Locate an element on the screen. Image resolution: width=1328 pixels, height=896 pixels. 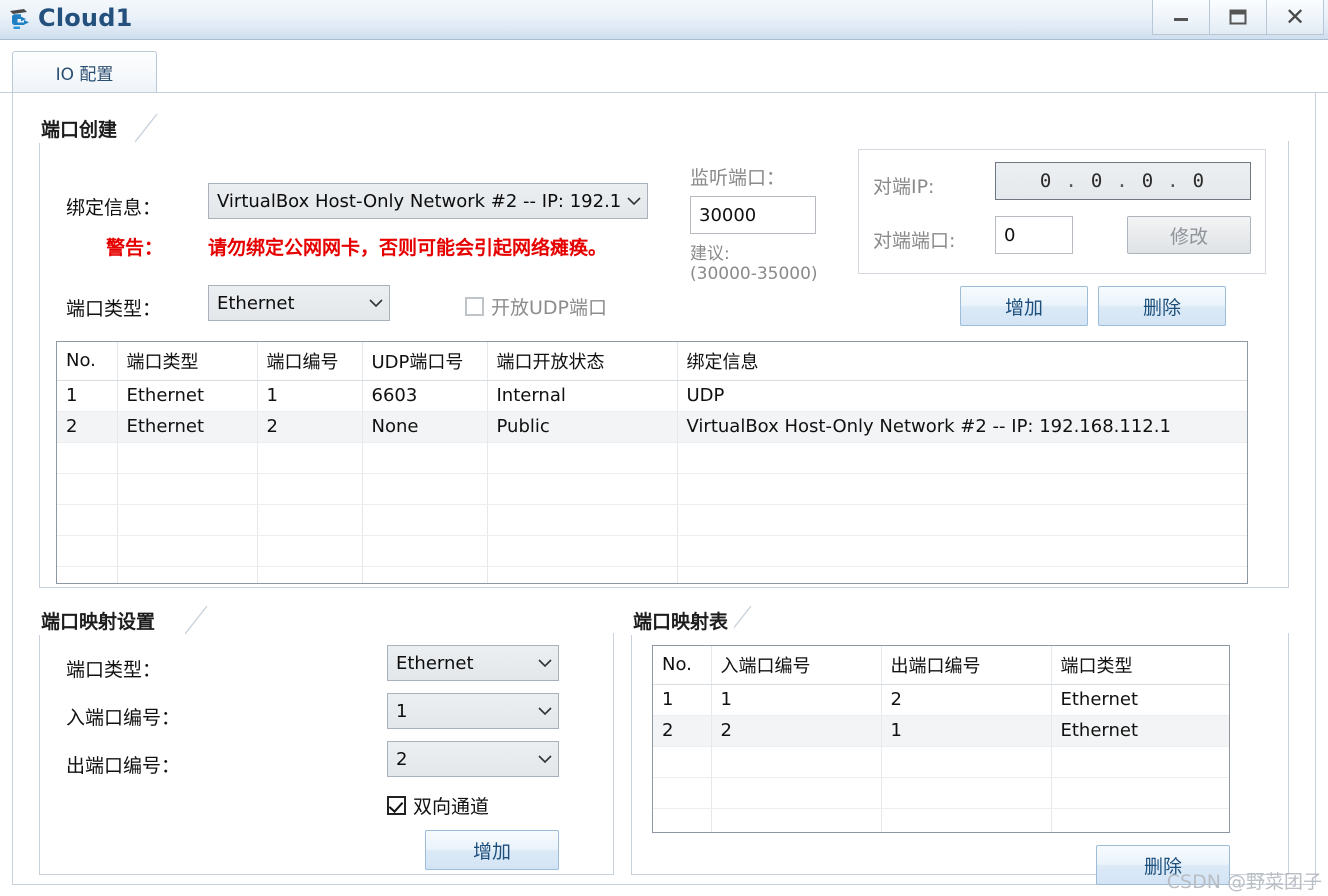
cell-state: Public is located at coordinates (582, 427).